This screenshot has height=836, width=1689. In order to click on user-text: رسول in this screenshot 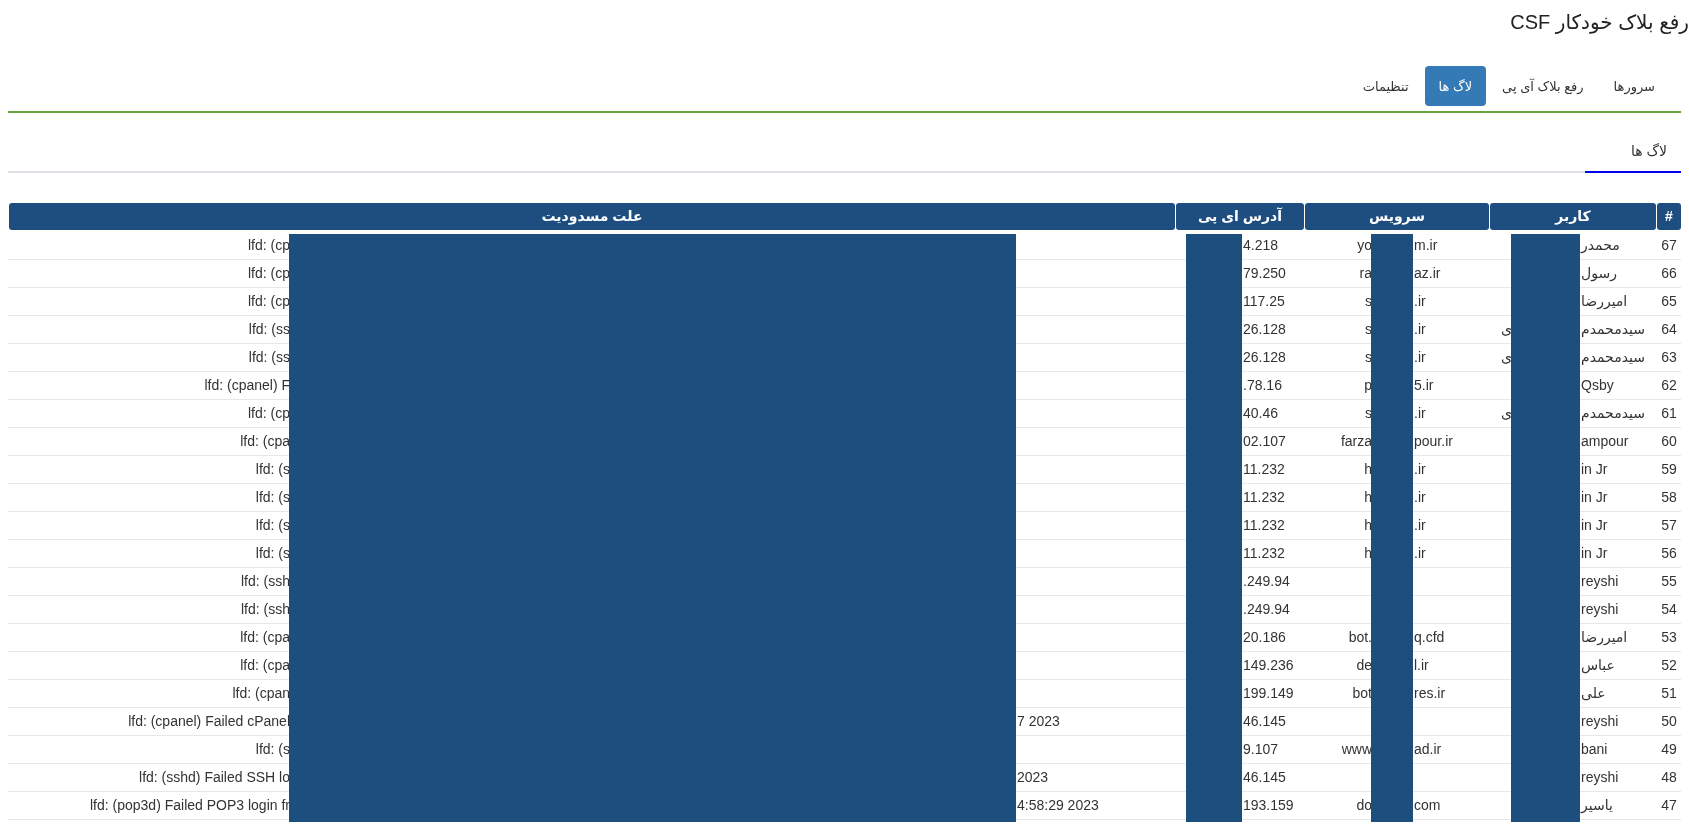, I will do `click(1599, 274)`.